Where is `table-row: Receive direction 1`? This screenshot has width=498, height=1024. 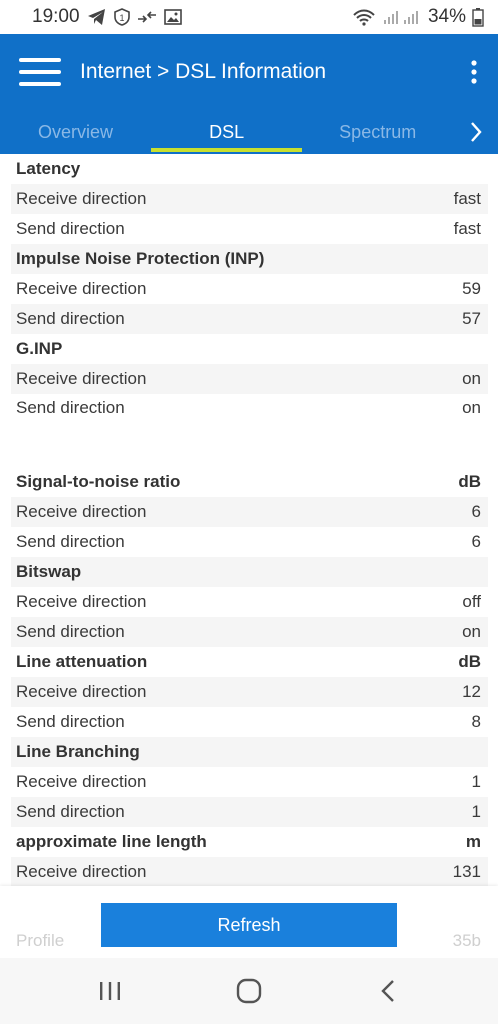
table-row: Receive direction 1 is located at coordinates (249, 782).